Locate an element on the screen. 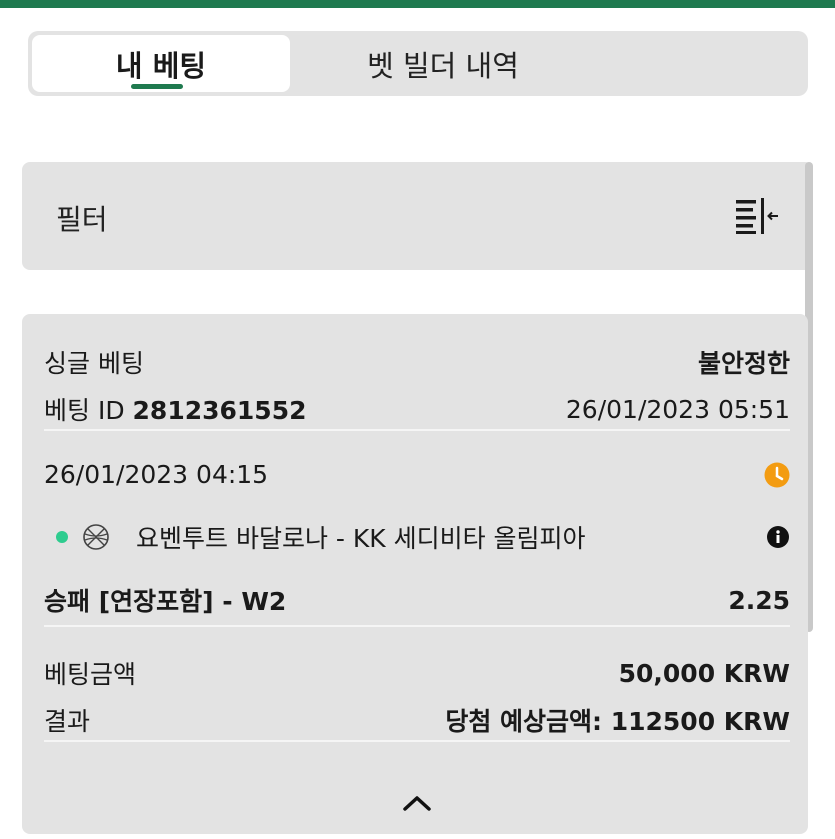  match-row: 요벤투트 바달로나 - KK 세디비타 올림피아 is located at coordinates (423, 537).